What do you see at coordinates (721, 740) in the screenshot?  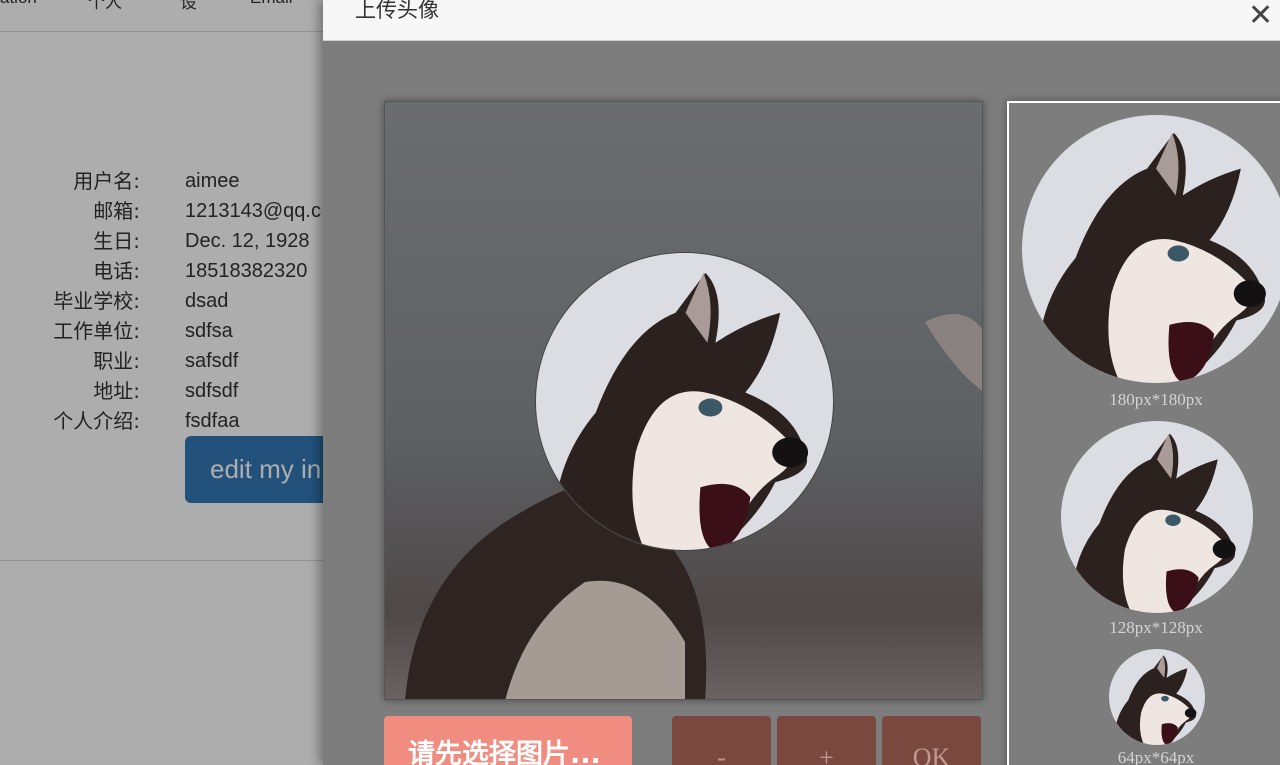 I see `zoom-out-button: -` at bounding box center [721, 740].